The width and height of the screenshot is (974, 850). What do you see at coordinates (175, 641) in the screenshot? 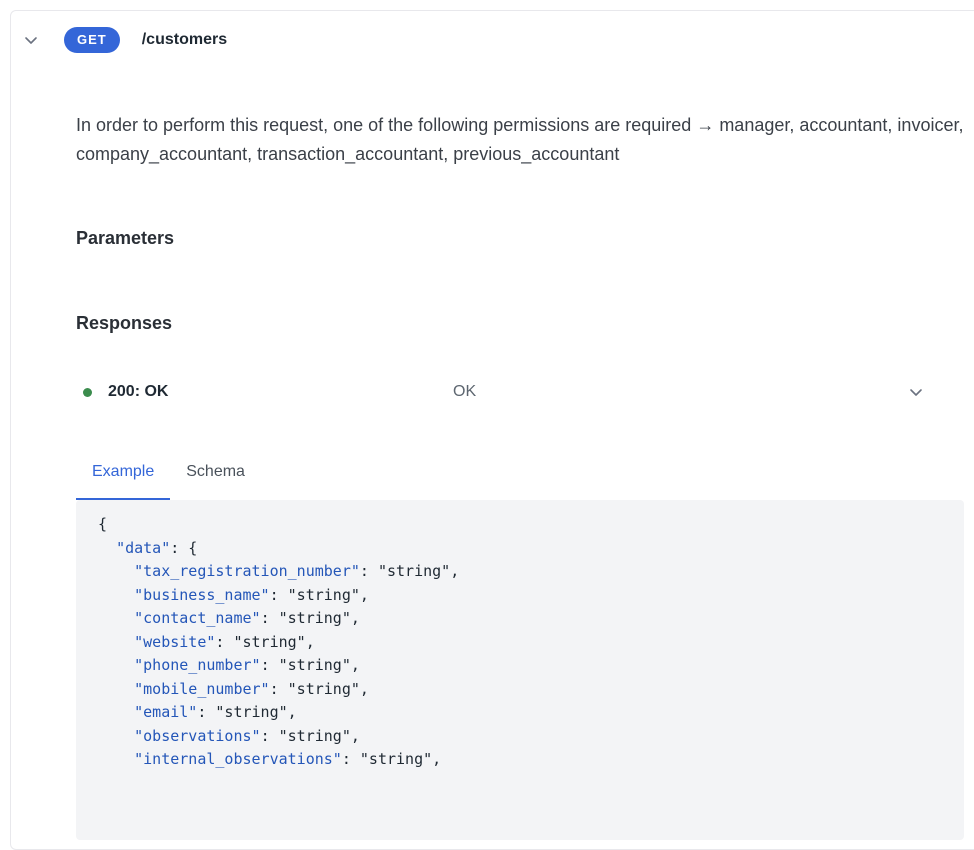
I see `json-key: "website"` at bounding box center [175, 641].